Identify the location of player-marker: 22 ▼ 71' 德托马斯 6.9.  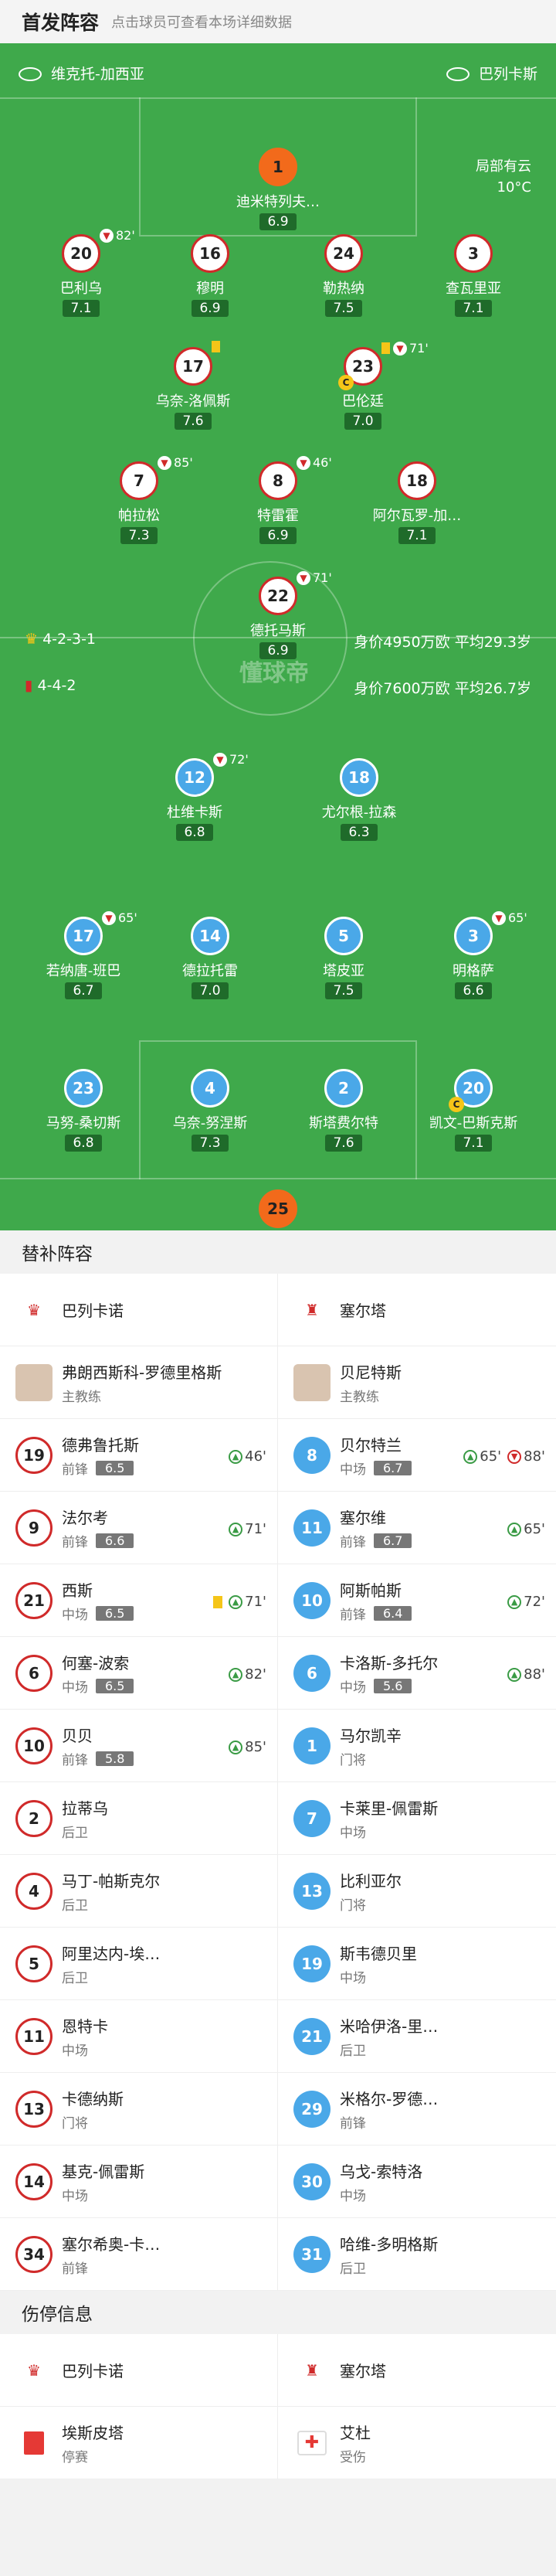
(278, 614).